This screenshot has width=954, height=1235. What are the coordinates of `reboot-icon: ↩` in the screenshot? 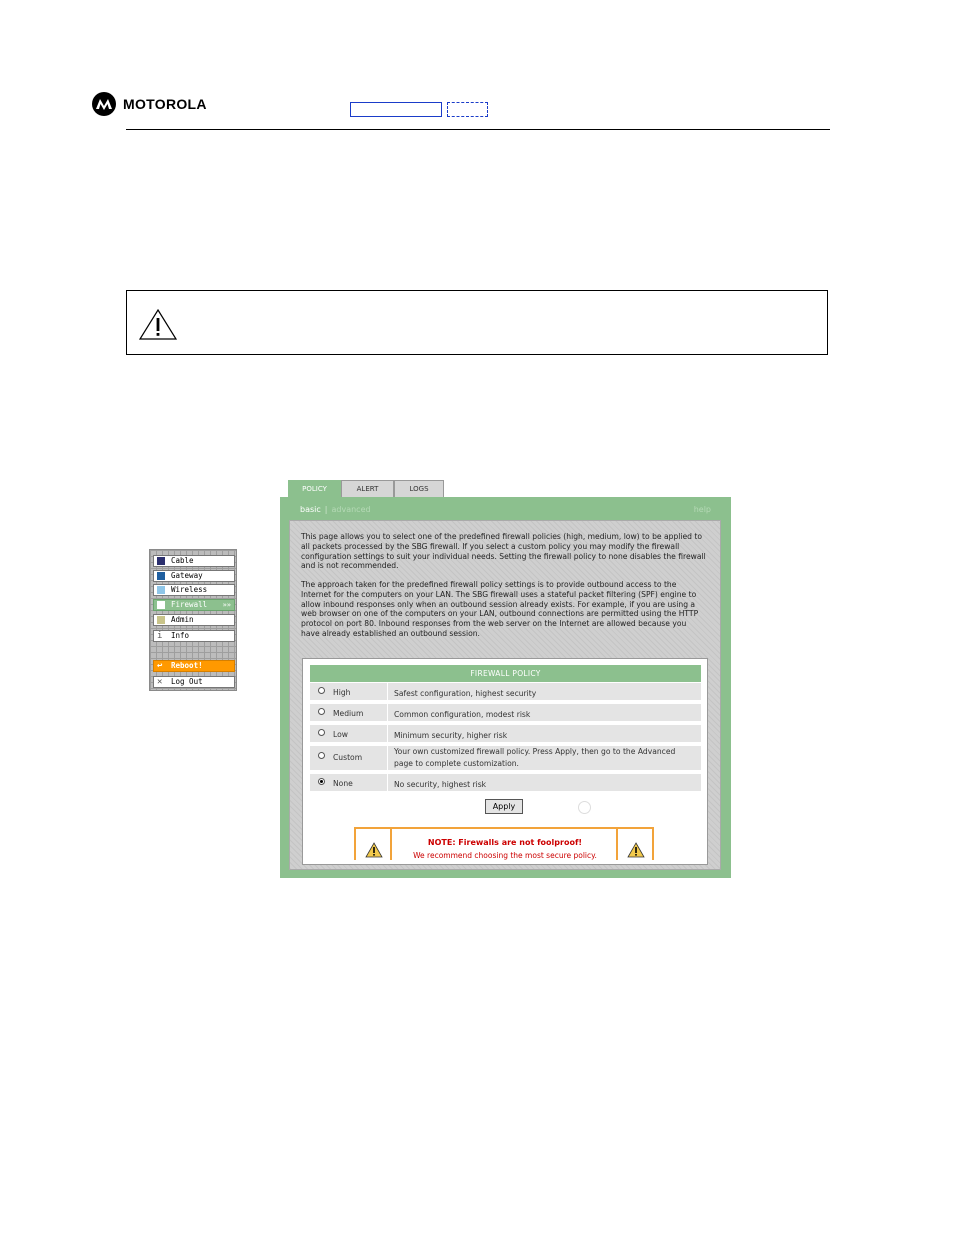 It's located at (160, 666).